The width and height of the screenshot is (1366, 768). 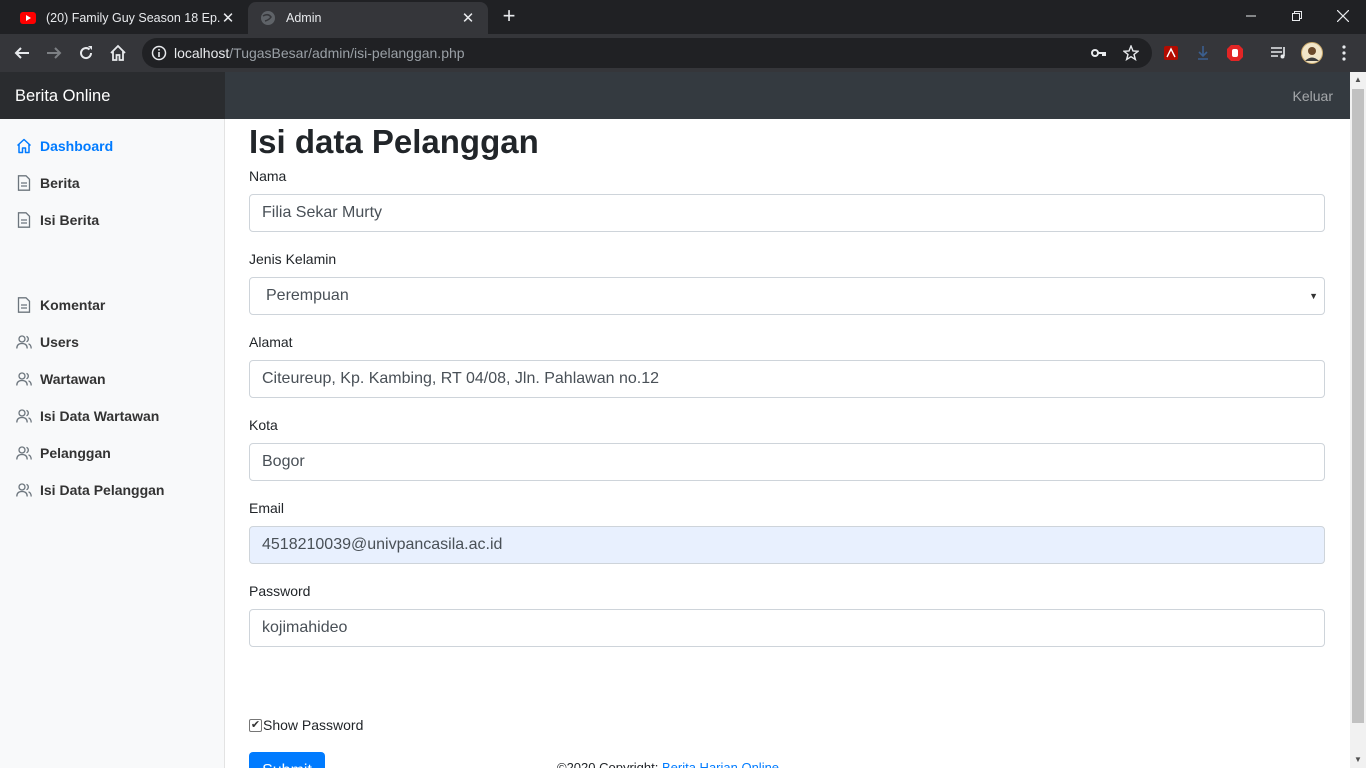 What do you see at coordinates (1344, 53) in the screenshot?
I see `chrome-menu-icon` at bounding box center [1344, 53].